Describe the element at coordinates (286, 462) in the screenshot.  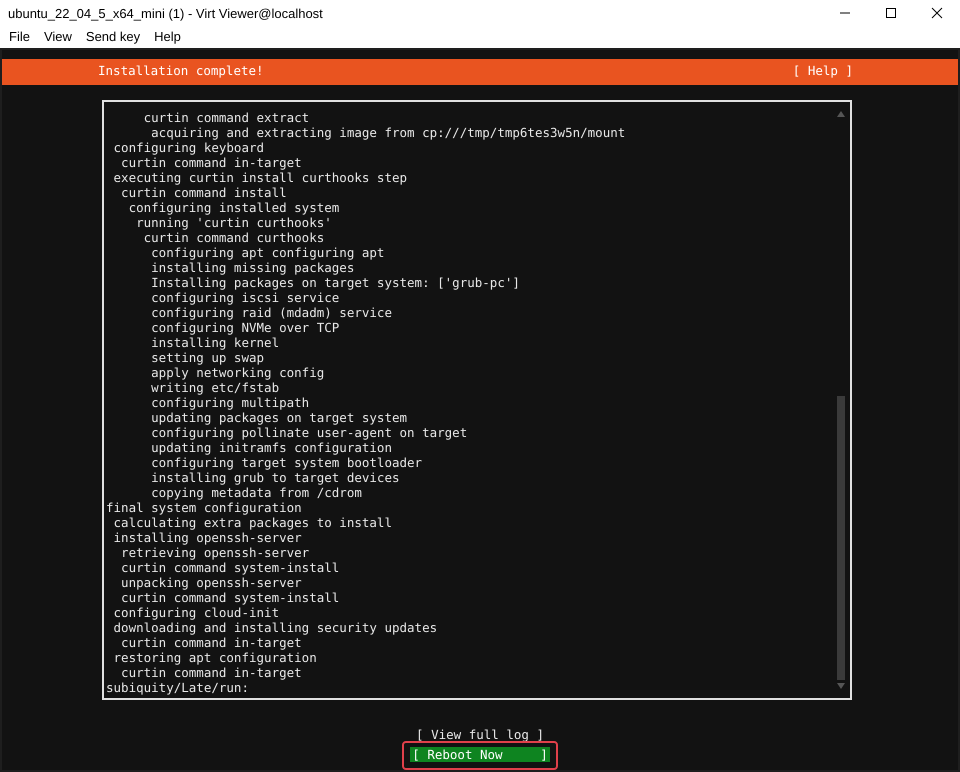
I see `log-line: configuring target system bootloader` at that location.